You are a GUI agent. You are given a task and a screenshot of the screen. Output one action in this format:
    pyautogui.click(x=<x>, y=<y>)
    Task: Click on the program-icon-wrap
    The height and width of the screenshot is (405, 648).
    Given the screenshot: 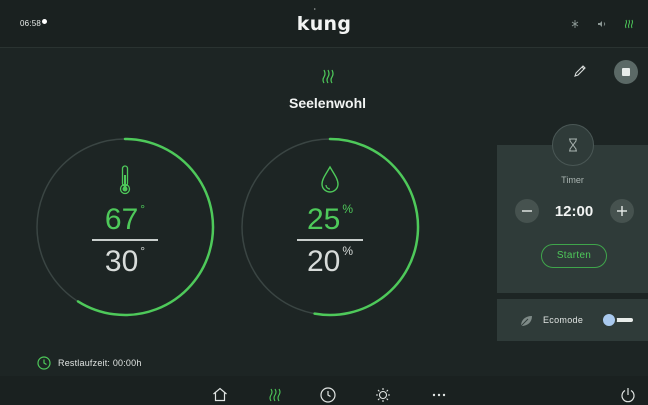 What is the action you would take?
    pyautogui.click(x=324, y=76)
    